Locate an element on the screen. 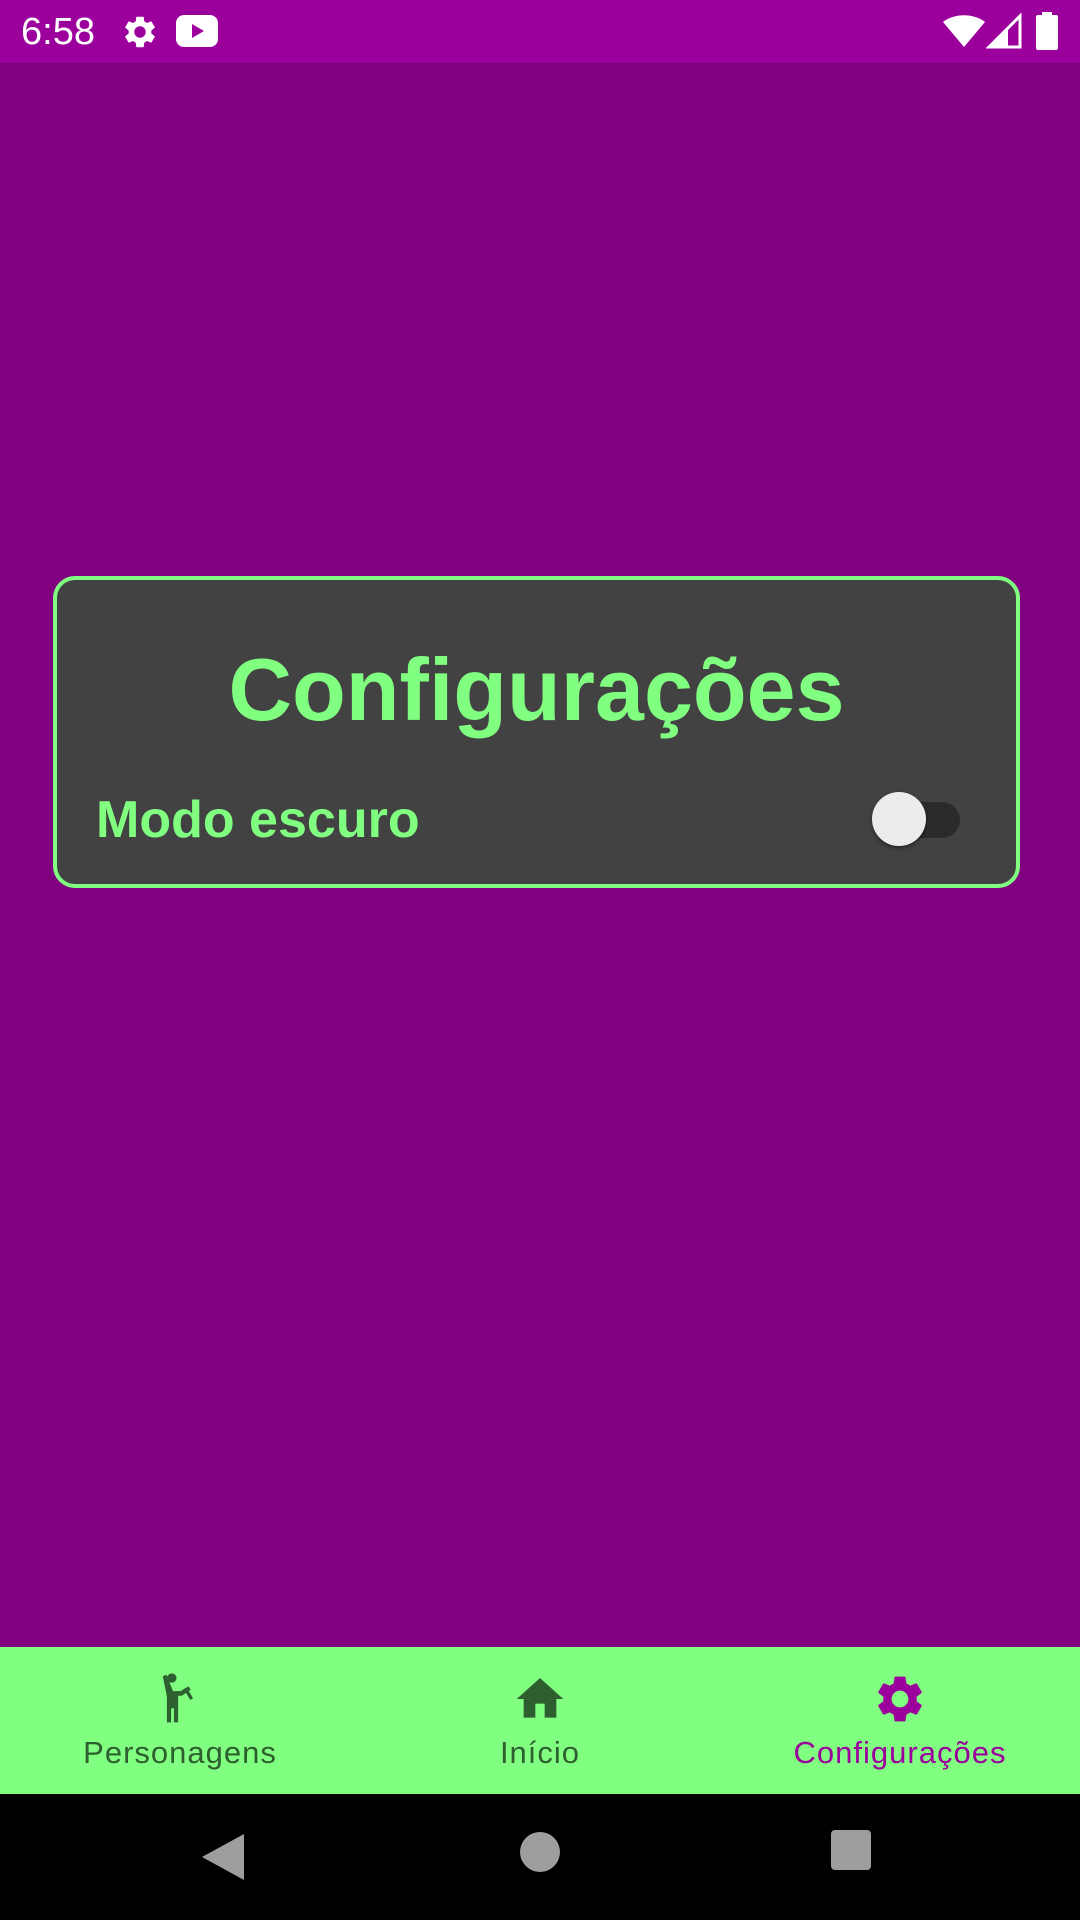 This screenshot has height=1920, width=1080. home-button-icon is located at coordinates (540, 1852).